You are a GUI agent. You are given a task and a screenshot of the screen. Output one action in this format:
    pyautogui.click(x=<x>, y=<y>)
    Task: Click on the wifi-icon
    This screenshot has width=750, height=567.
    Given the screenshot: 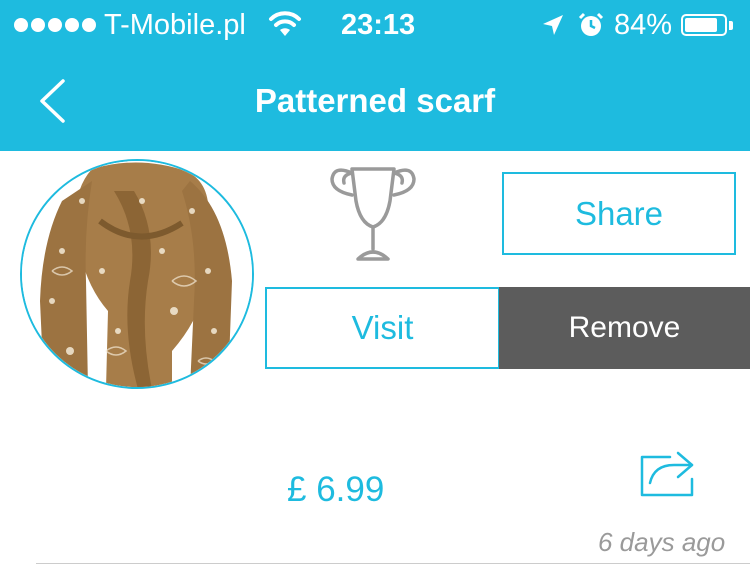 What is the action you would take?
    pyautogui.click(x=285, y=23)
    